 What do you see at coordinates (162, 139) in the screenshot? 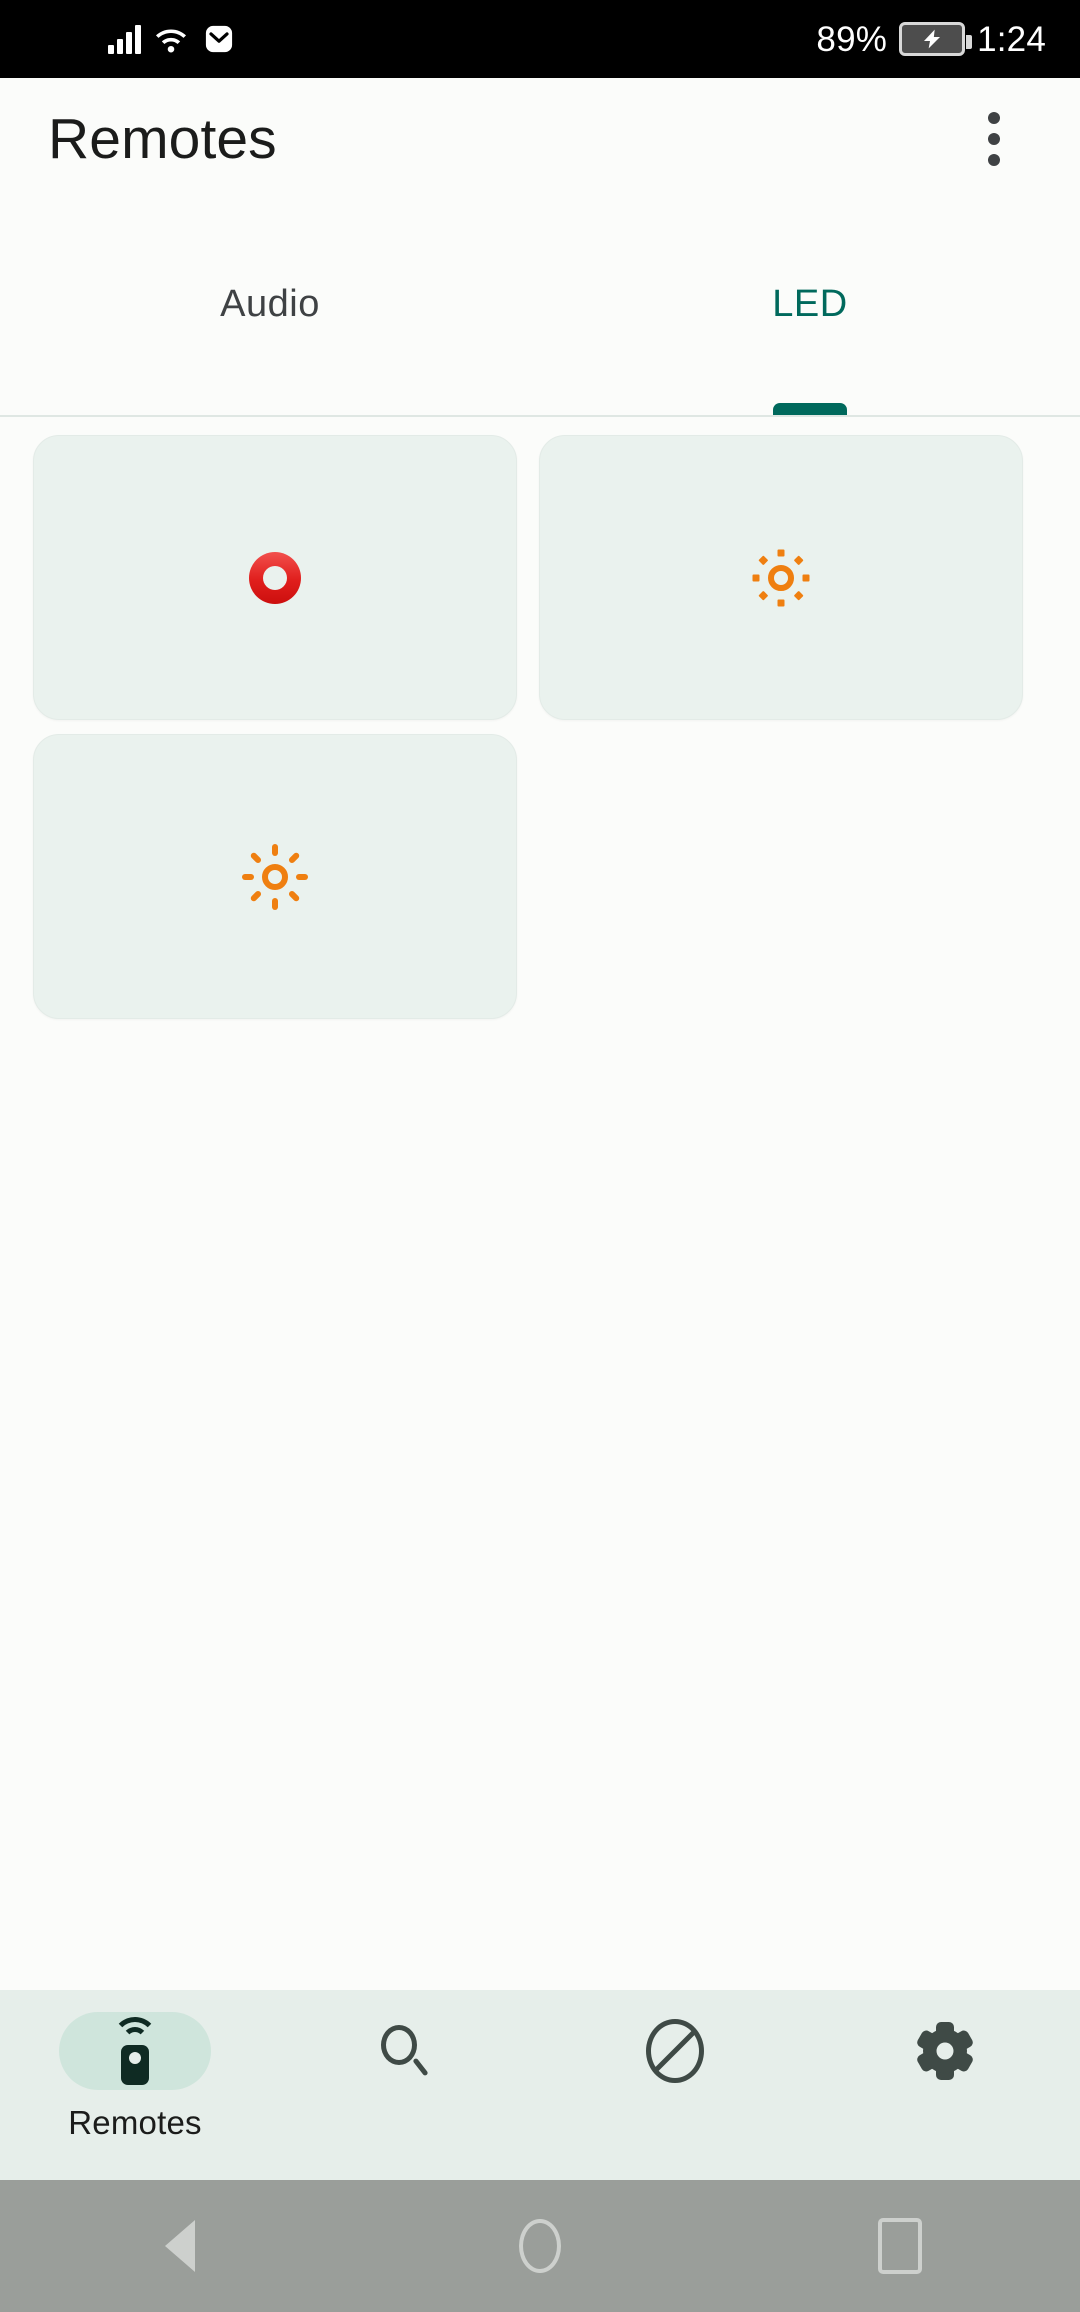
I see `page-title: Remotes` at bounding box center [162, 139].